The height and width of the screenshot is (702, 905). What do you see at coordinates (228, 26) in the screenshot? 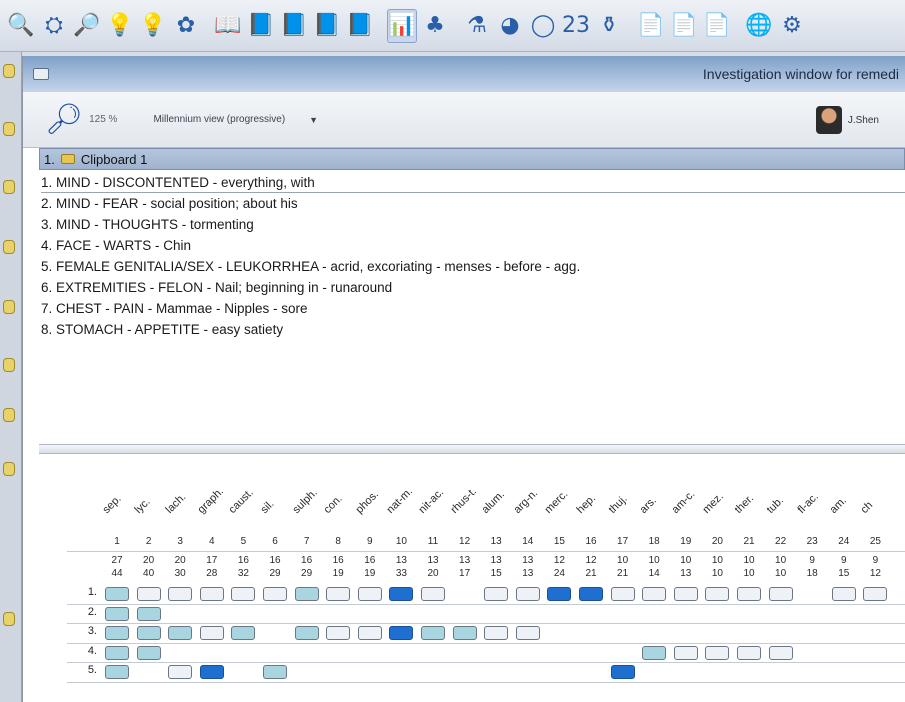
I see `book-open-icon: 📖` at bounding box center [228, 26].